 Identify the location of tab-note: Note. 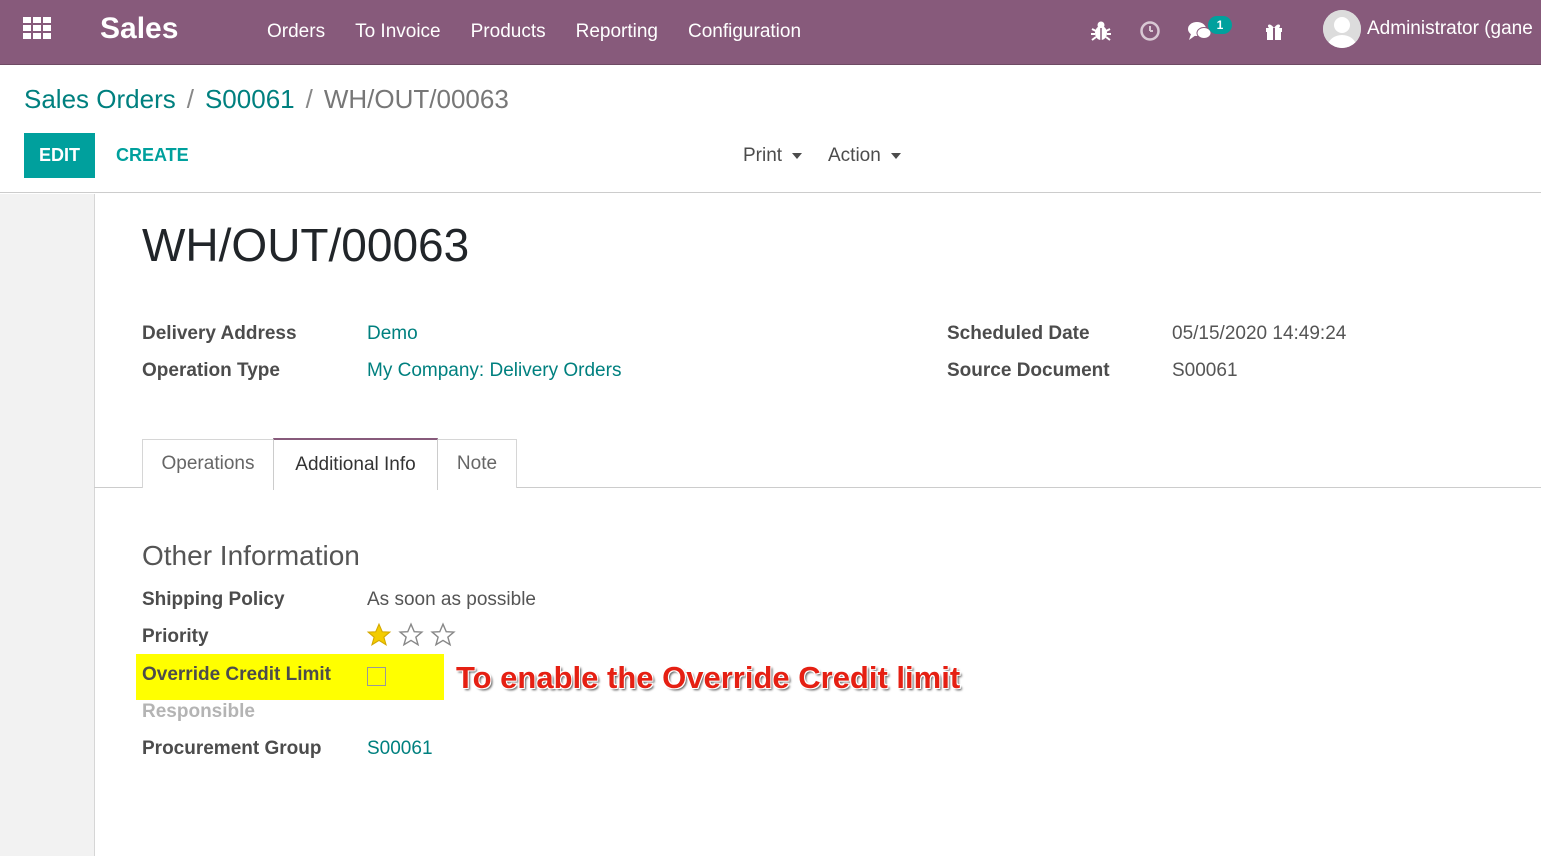
(477, 463).